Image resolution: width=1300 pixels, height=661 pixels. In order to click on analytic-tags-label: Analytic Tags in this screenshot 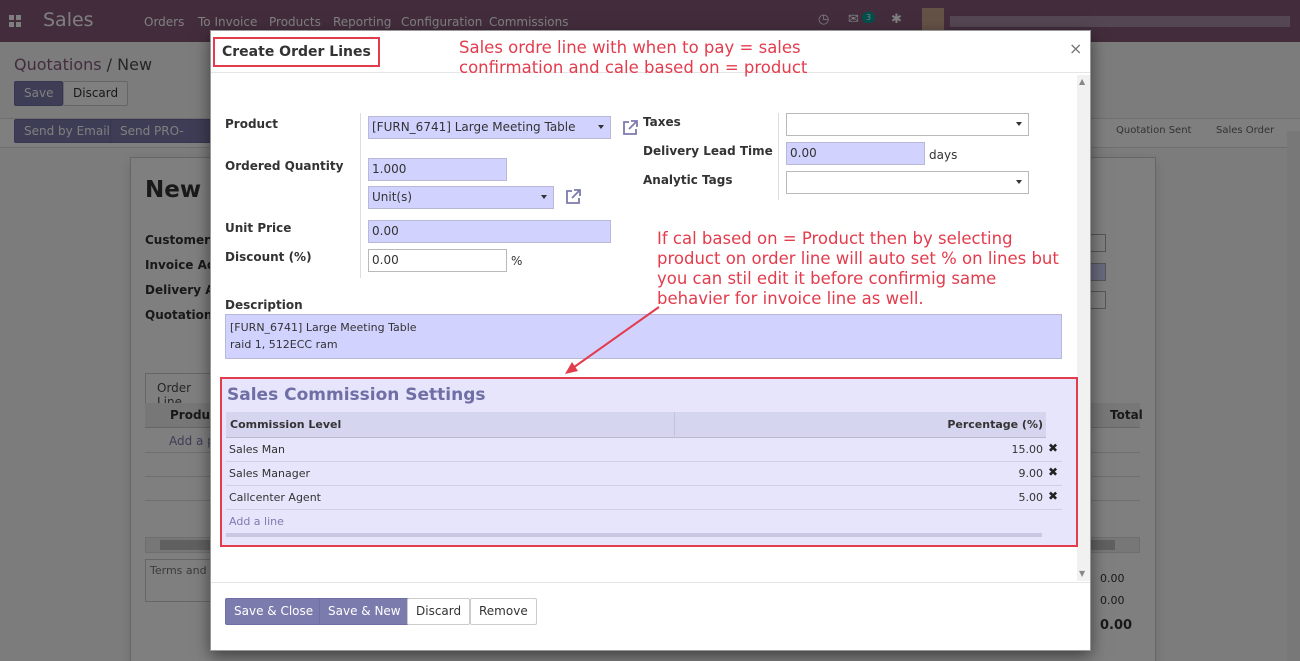, I will do `click(688, 180)`.